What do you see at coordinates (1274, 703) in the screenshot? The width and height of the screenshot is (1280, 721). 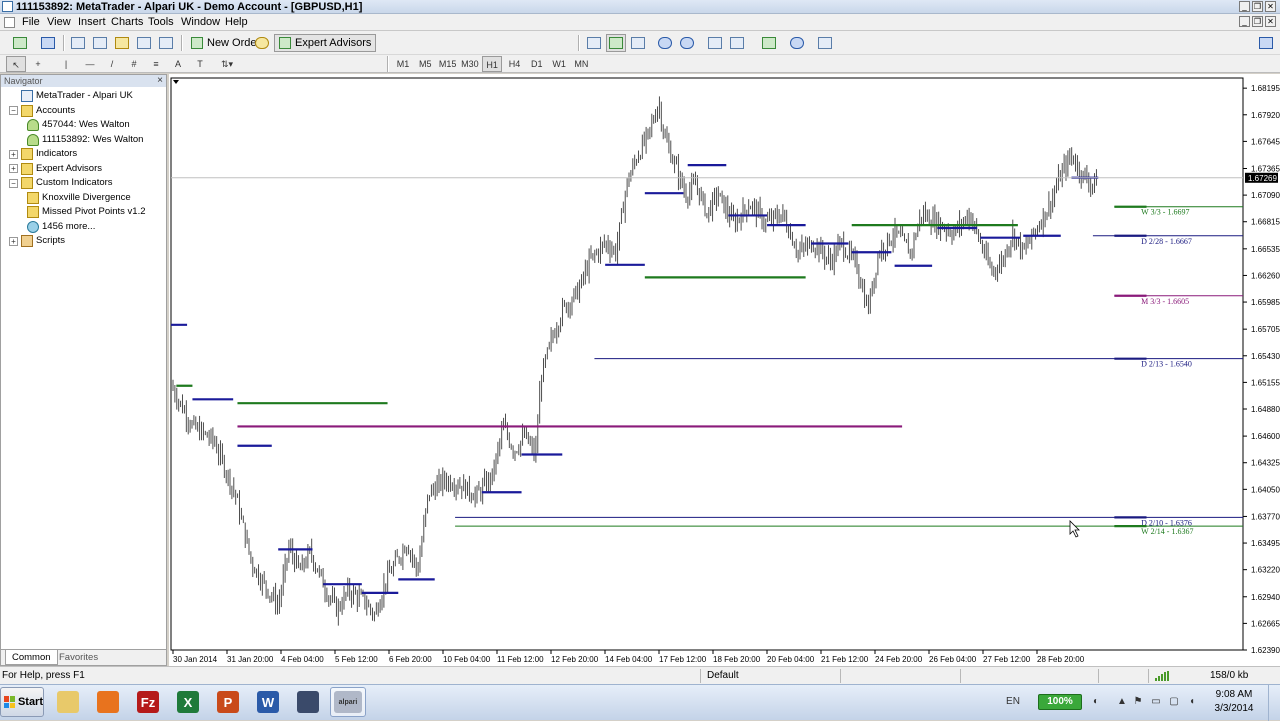 I see `show-desktop-button` at bounding box center [1274, 703].